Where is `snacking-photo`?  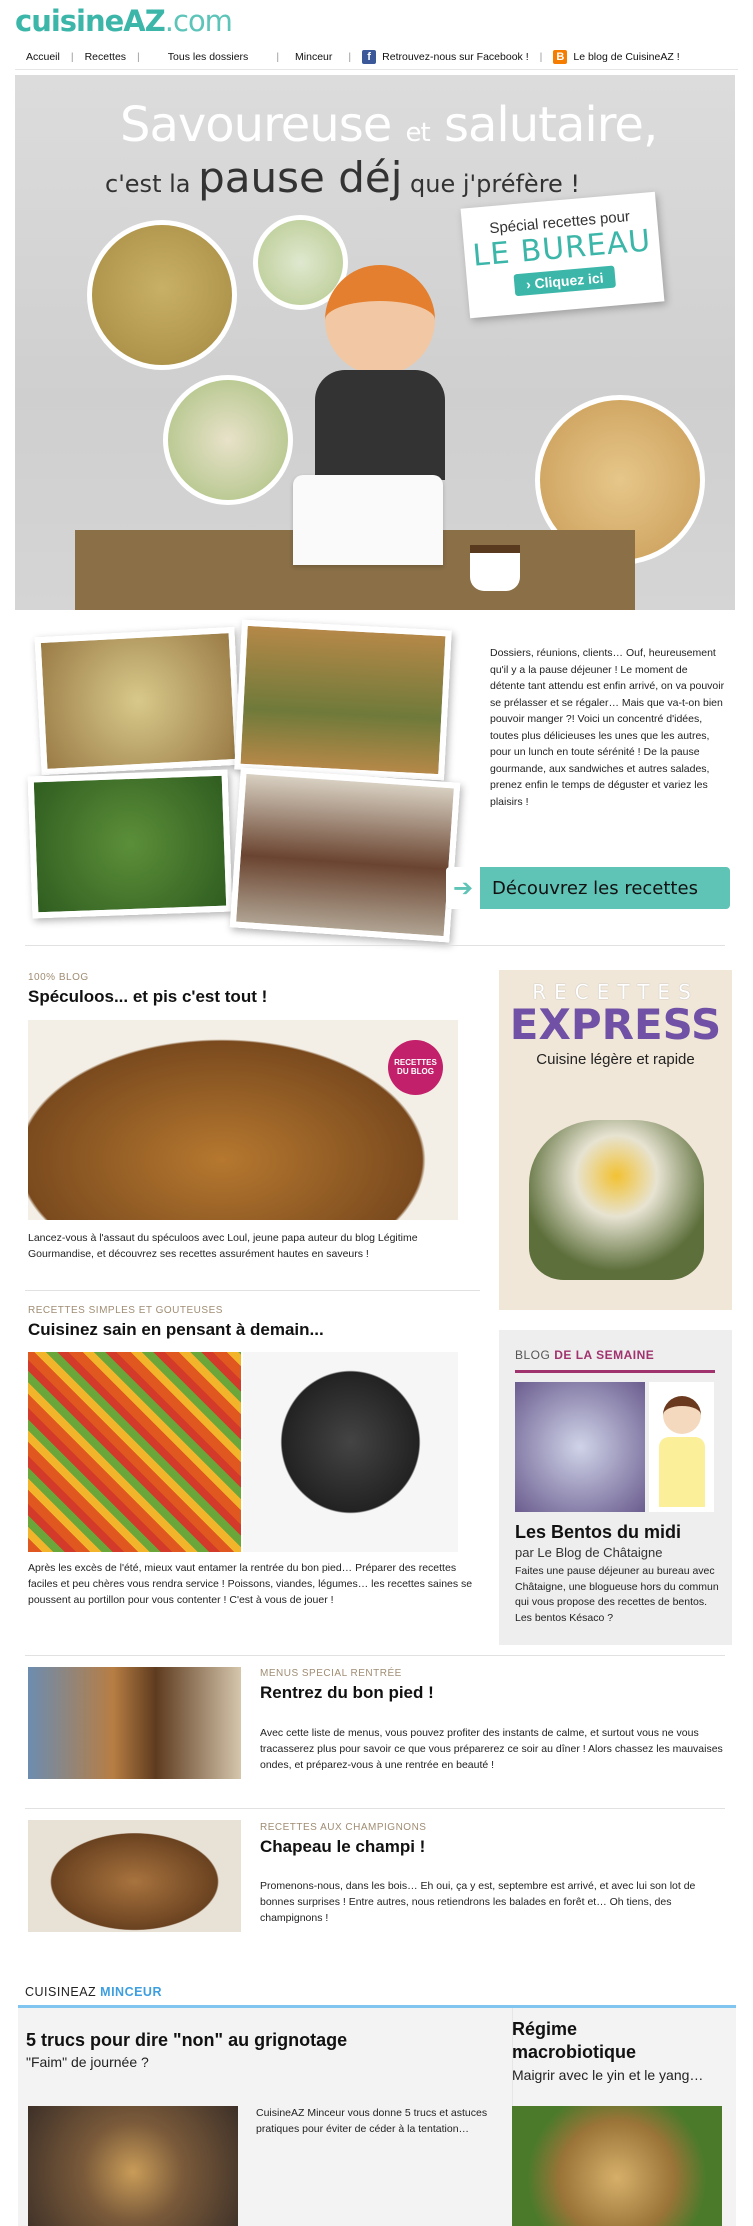
snacking-photo is located at coordinates (133, 2166).